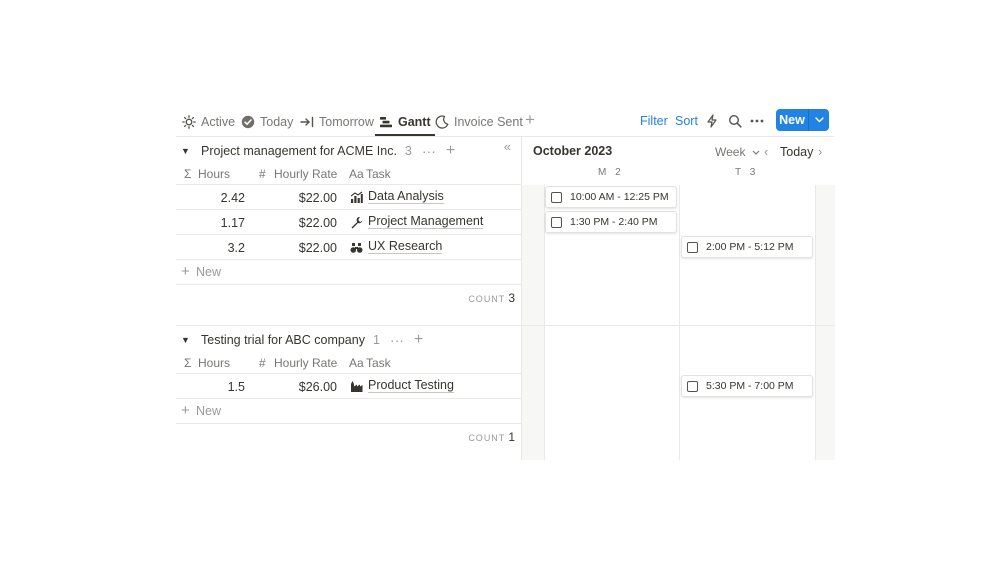  Describe the element at coordinates (317, 387) in the screenshot. I see `rate-cell: $26.00` at that location.